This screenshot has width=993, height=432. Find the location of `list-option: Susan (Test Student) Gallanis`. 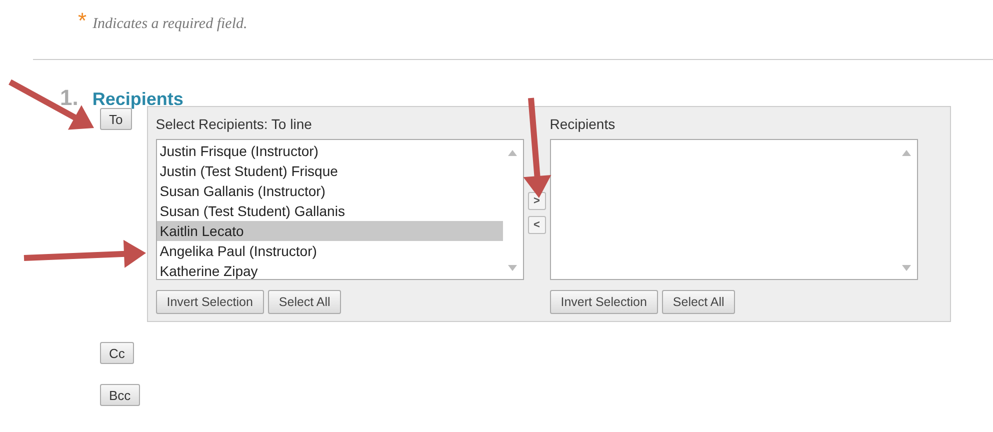

list-option: Susan (Test Student) Gallanis is located at coordinates (329, 211).